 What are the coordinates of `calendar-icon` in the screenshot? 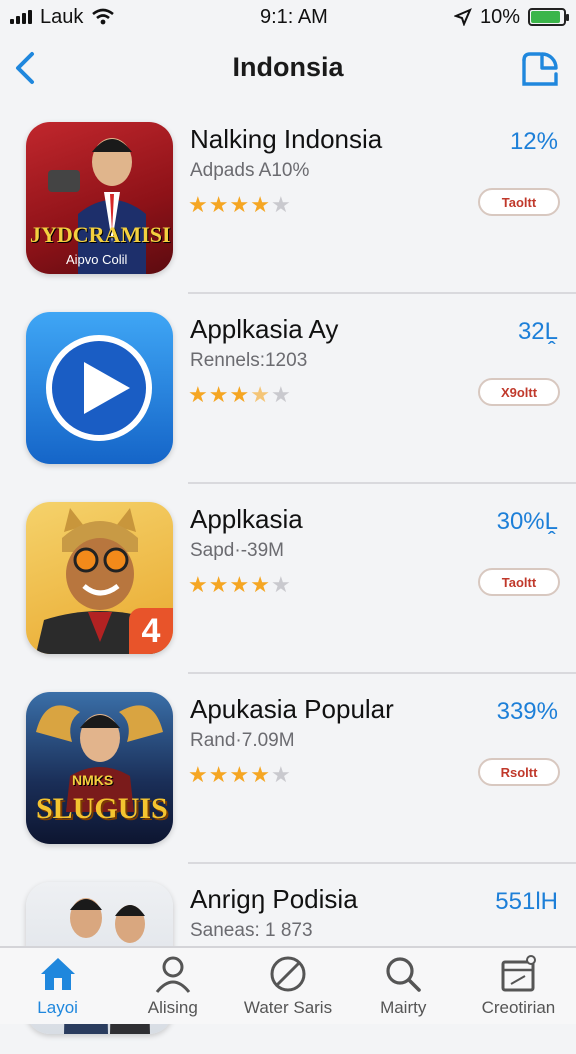 It's located at (519, 973).